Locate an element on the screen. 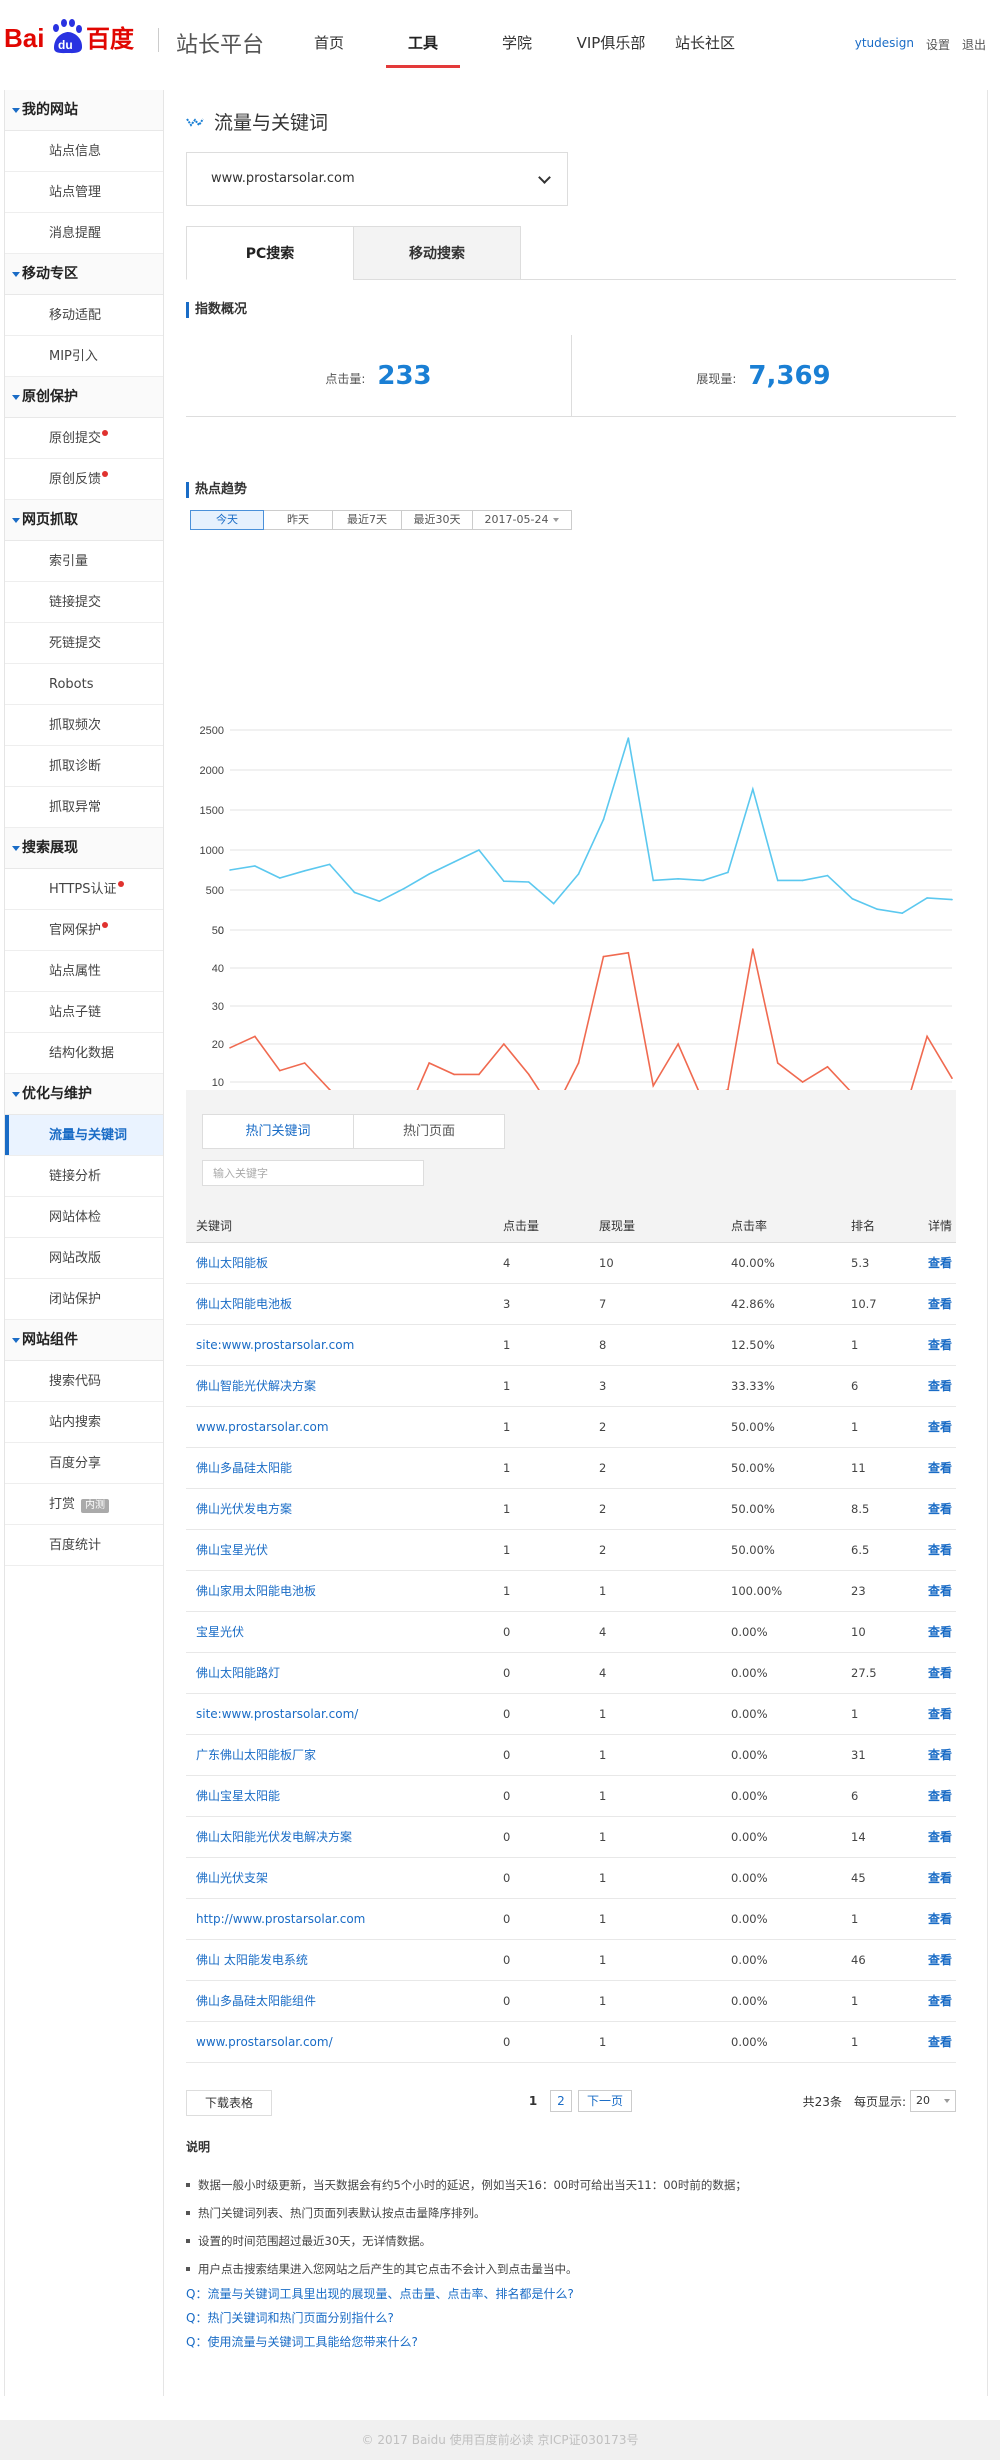  sidebar-item: 网站体检 is located at coordinates (84, 1217).